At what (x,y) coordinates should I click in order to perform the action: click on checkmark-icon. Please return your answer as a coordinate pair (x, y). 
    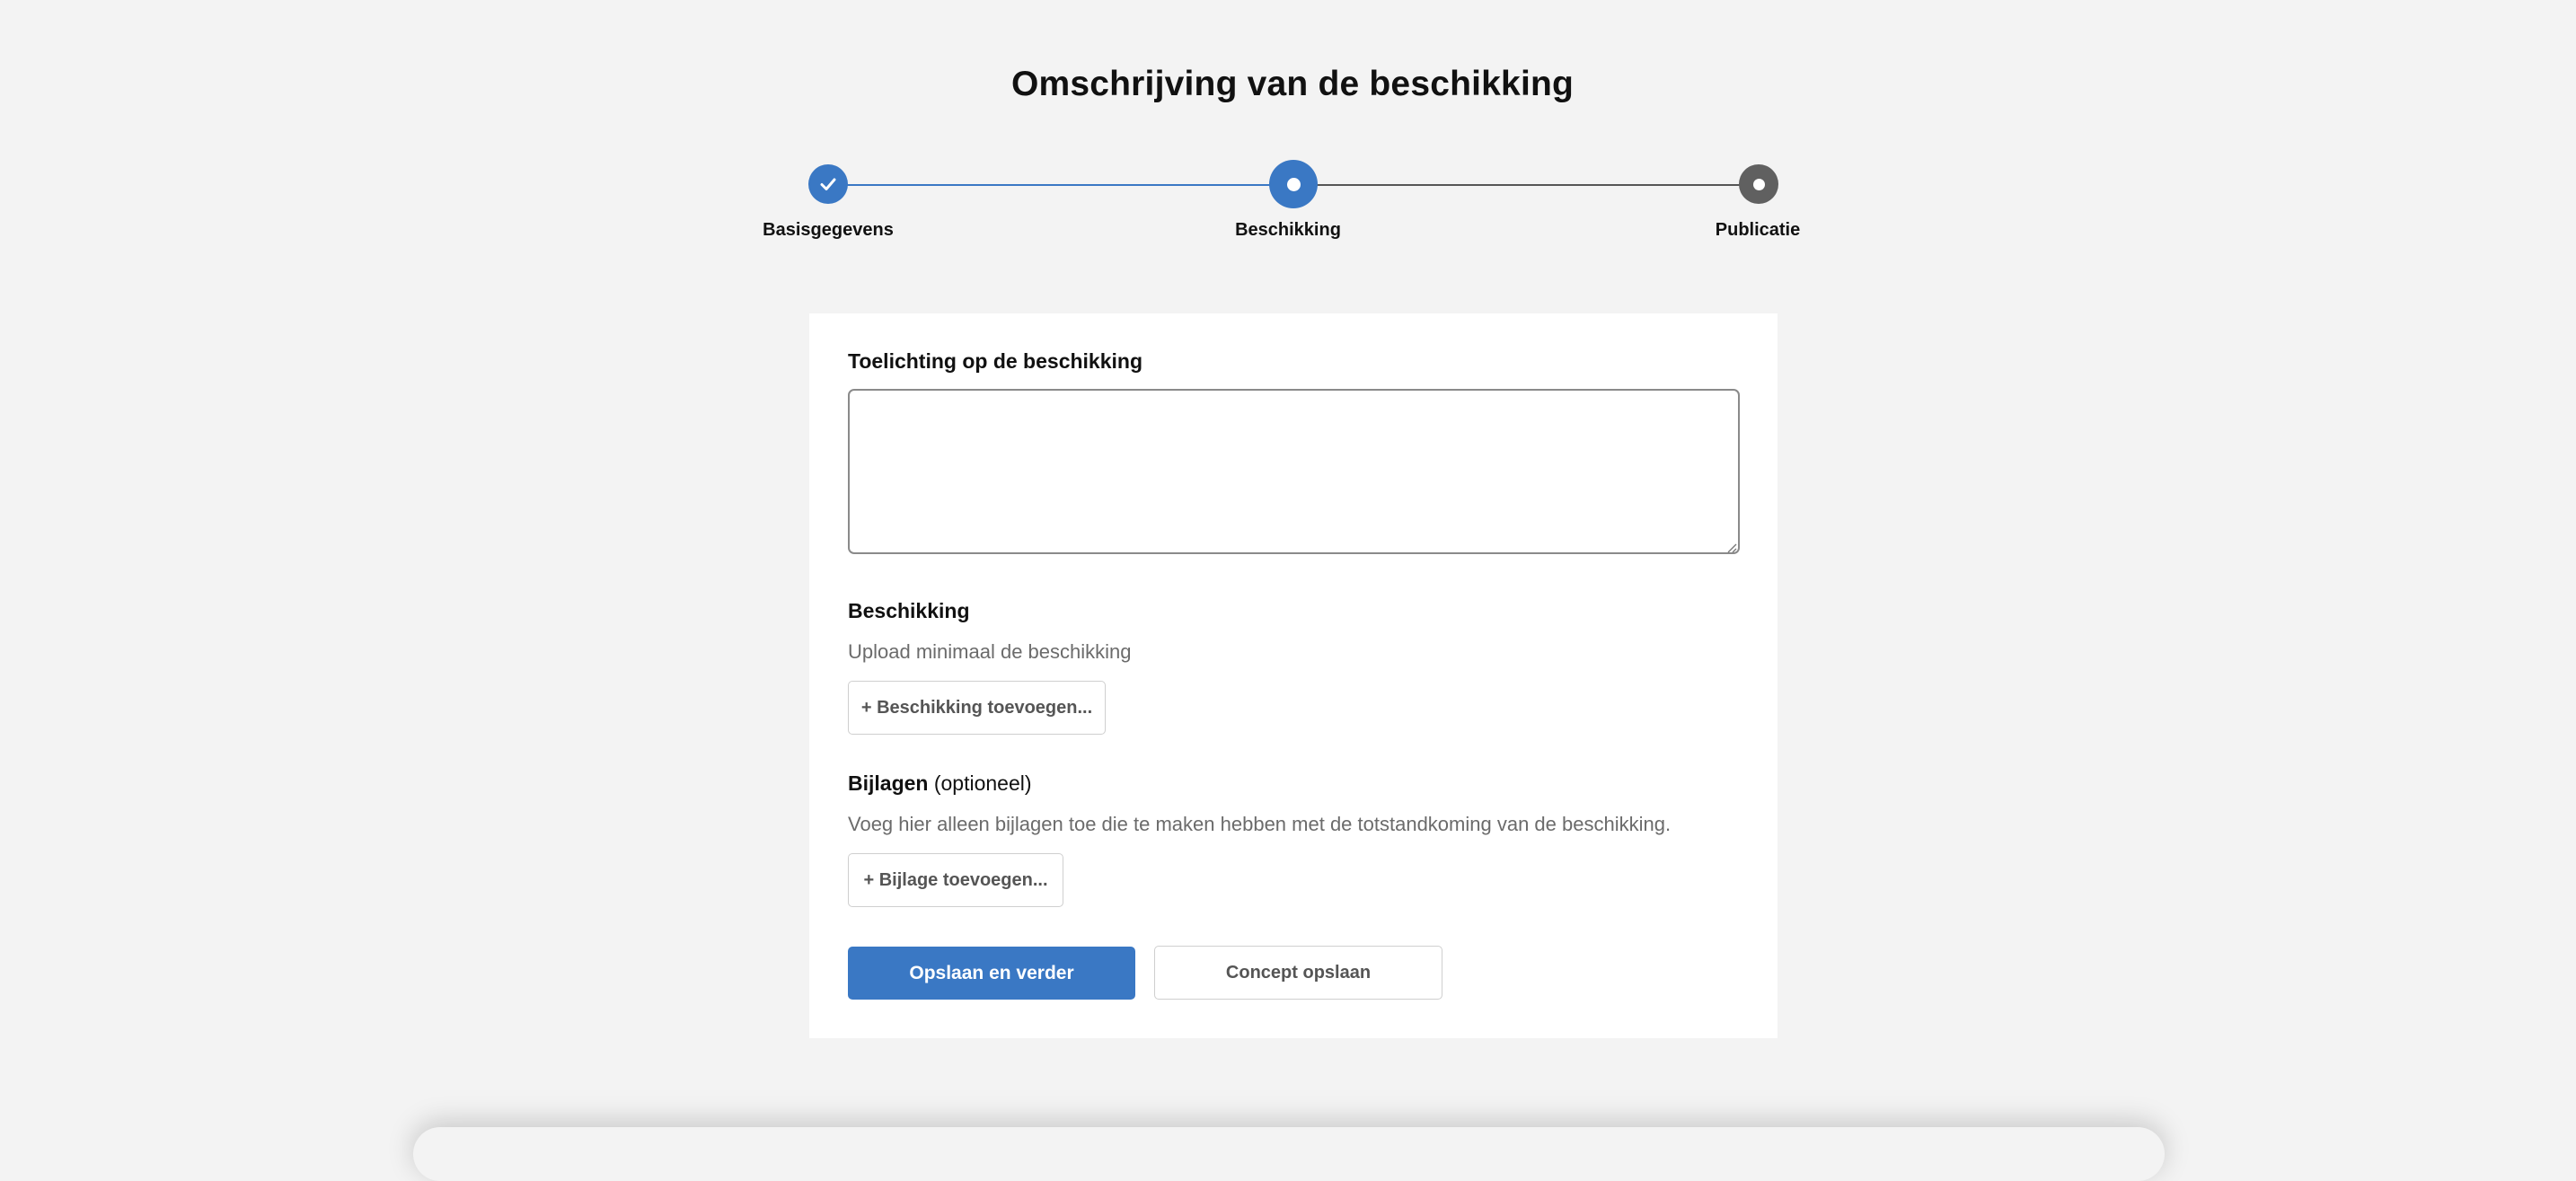
    Looking at the image, I should click on (828, 184).